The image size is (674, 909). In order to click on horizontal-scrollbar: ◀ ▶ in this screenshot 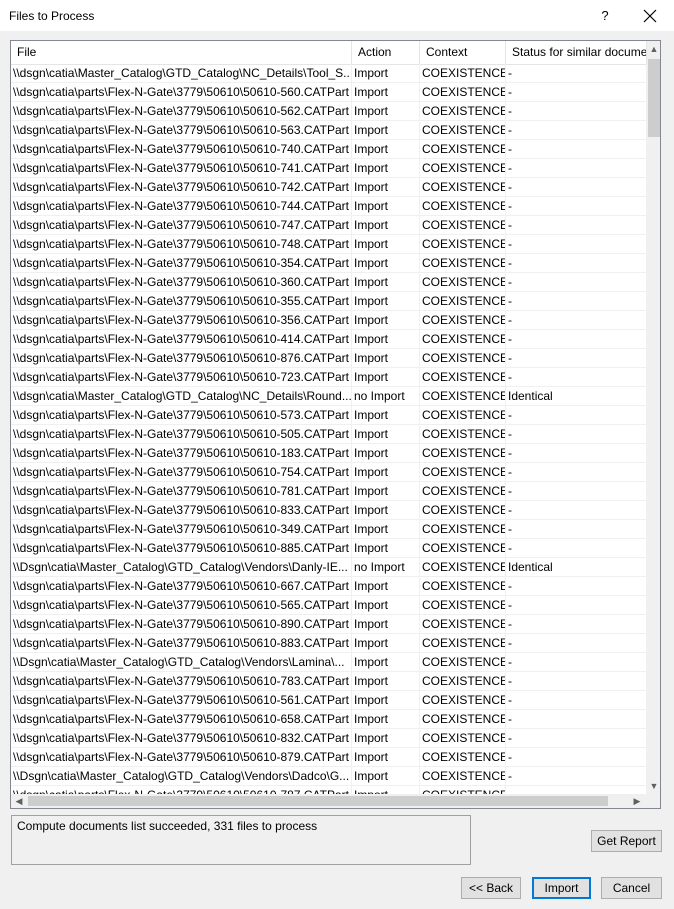, I will do `click(329, 801)`.